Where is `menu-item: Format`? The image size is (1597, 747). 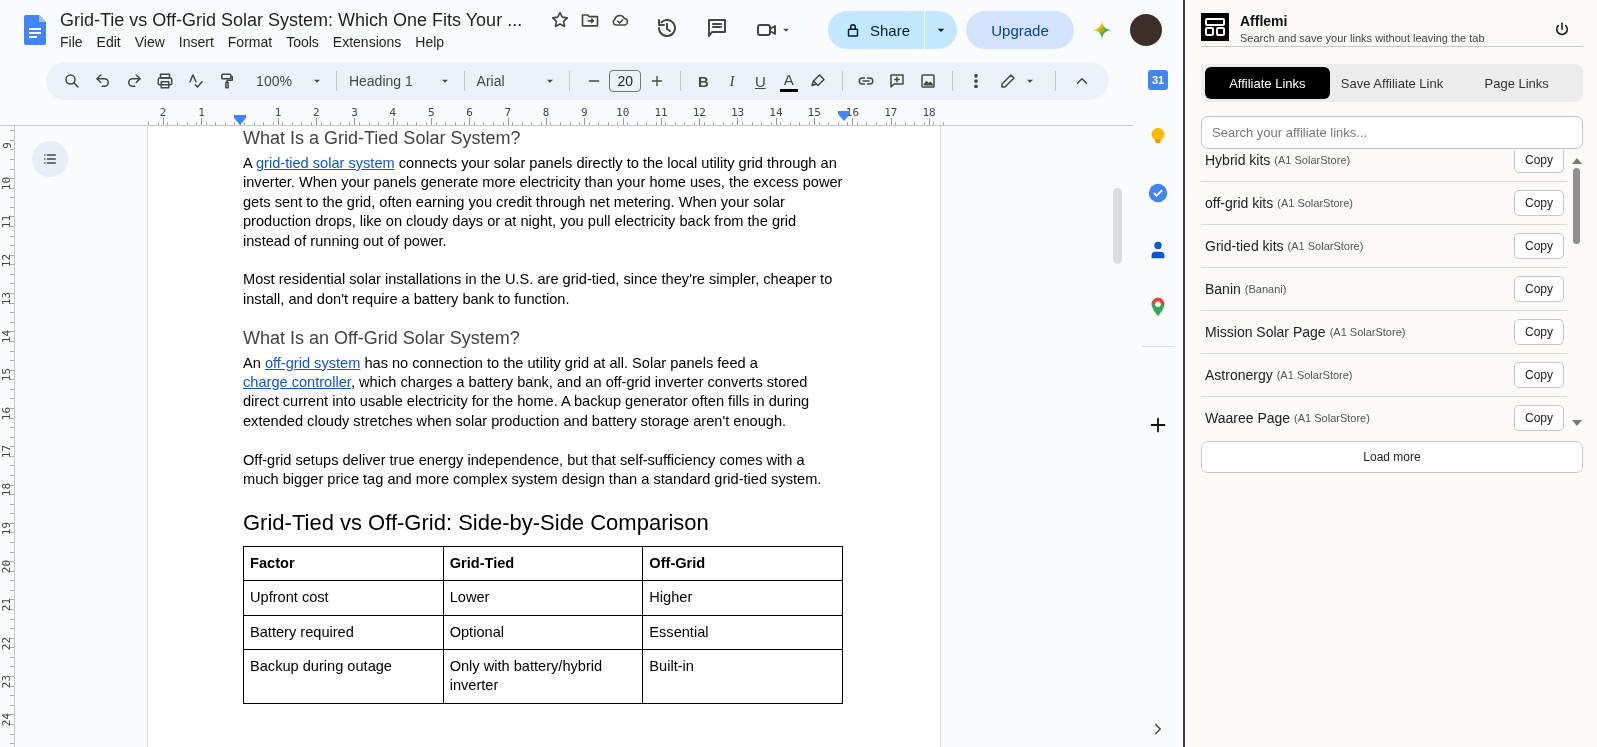
menu-item: Format is located at coordinates (250, 41).